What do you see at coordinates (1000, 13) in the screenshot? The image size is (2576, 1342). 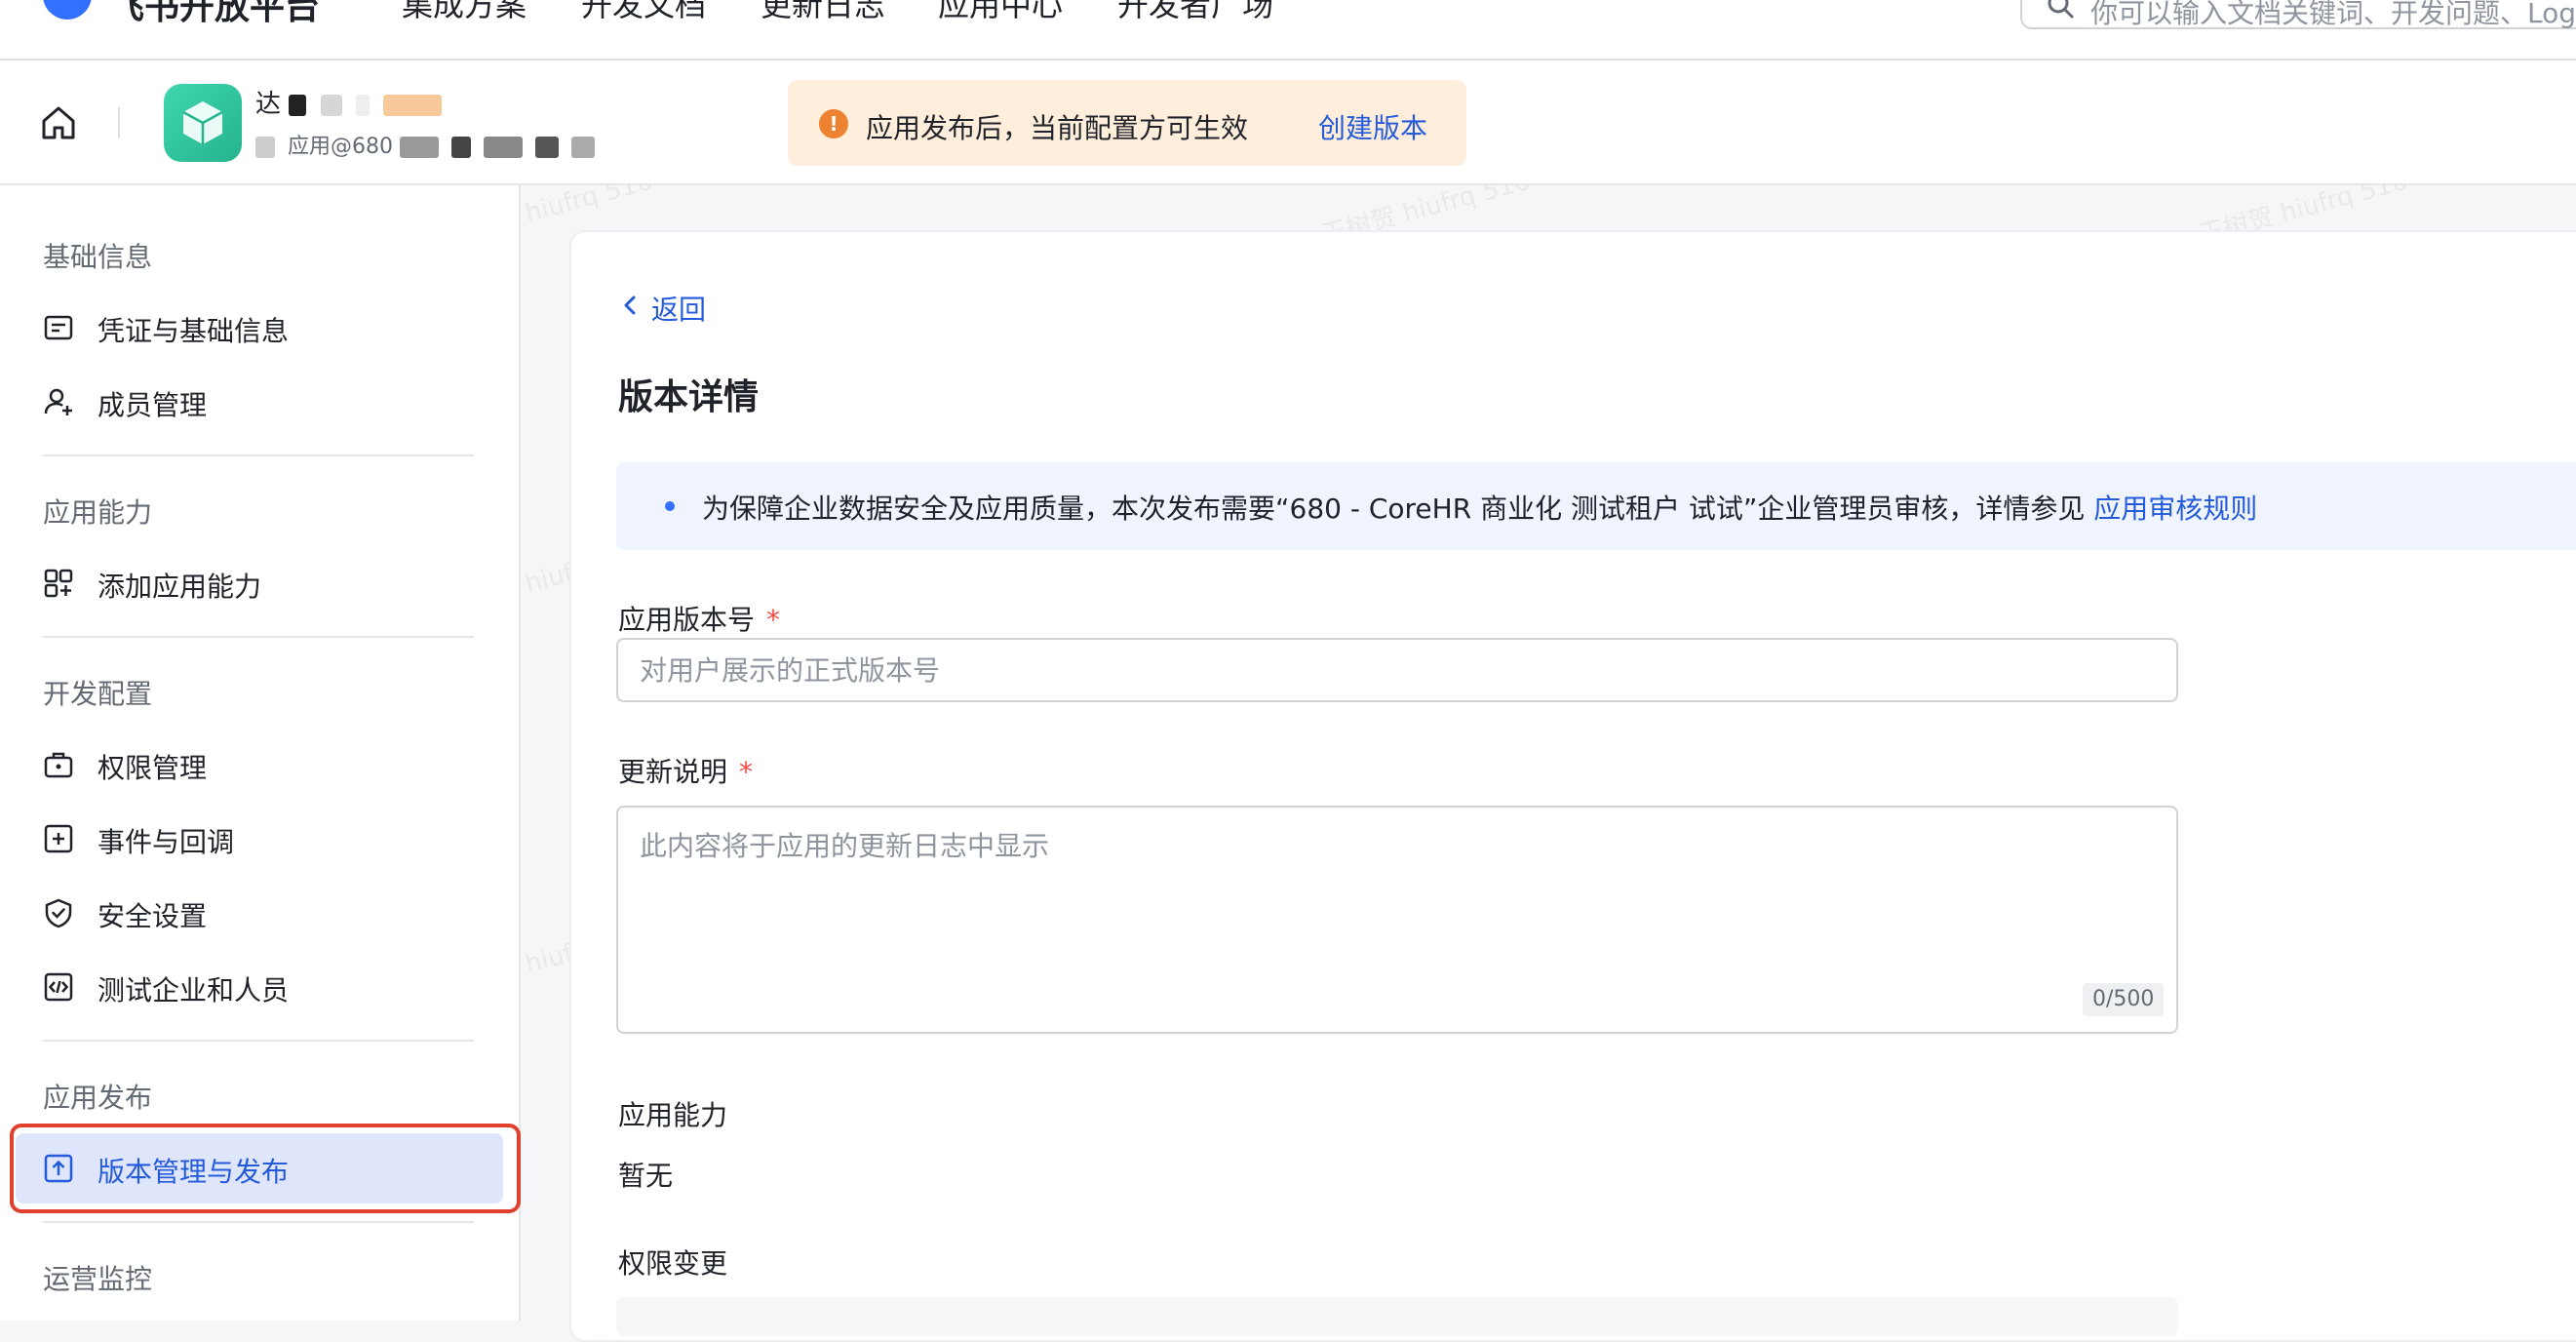 I see `nav-item-app-center: 应用中心` at bounding box center [1000, 13].